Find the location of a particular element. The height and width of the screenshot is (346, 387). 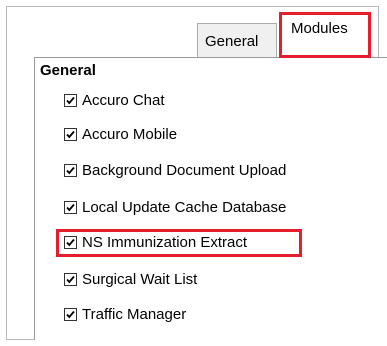

checkbox-label: Background Document Upload is located at coordinates (184, 170).